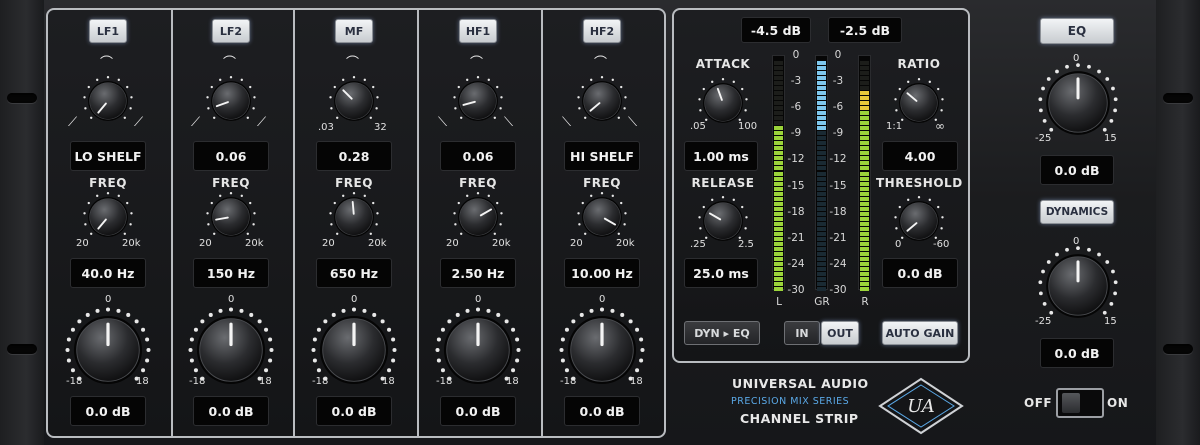  Describe the element at coordinates (131, 243) in the screenshot. I see `band-lf1-freq-max-label: 20k` at that location.